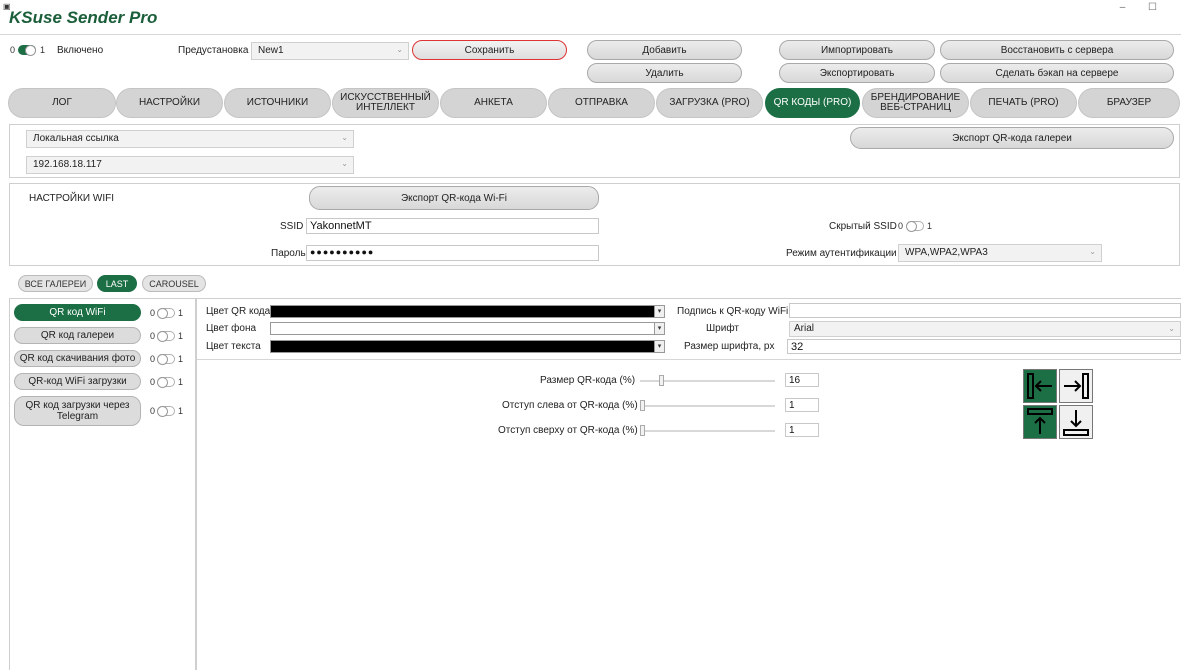 The height and width of the screenshot is (670, 1181). What do you see at coordinates (1143, 7) in the screenshot?
I see `window-controls: – ☐` at bounding box center [1143, 7].